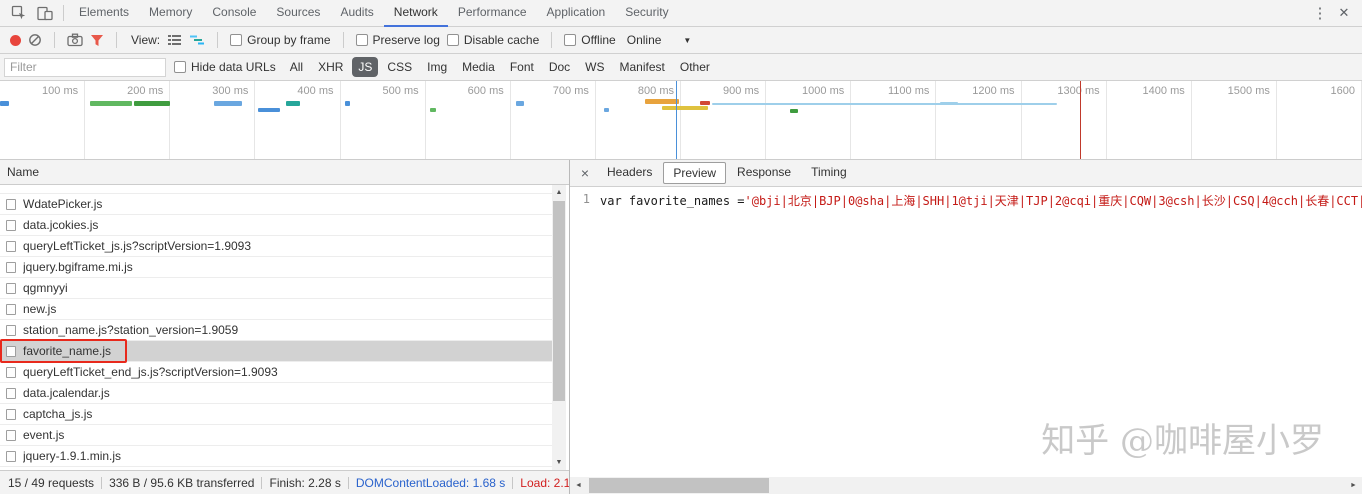 Image resolution: width=1362 pixels, height=494 pixels. Describe the element at coordinates (576, 13) in the screenshot. I see `devtools-tab-application: Application` at that location.